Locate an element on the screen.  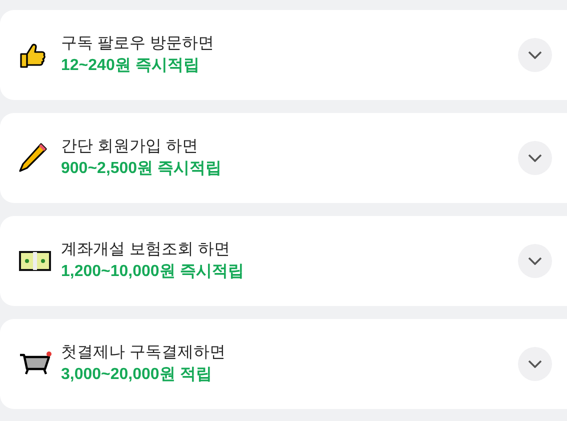
reward-title: 구독 팔로우 방문하면 is located at coordinates (138, 44).